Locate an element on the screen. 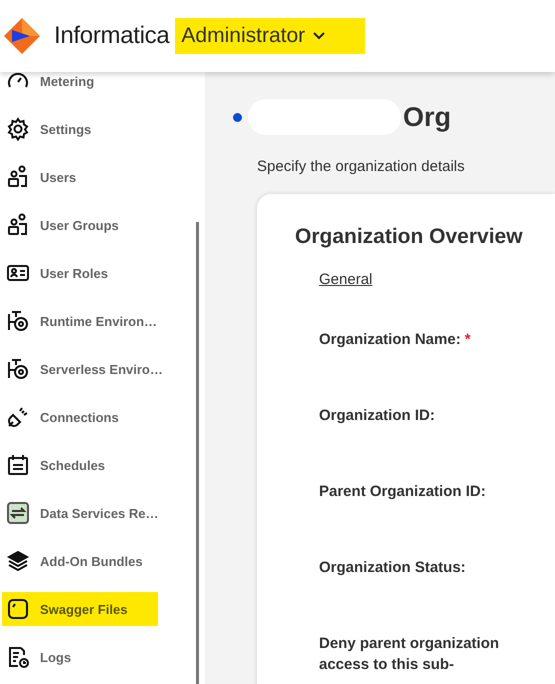  plug-icon is located at coordinates (18, 417).